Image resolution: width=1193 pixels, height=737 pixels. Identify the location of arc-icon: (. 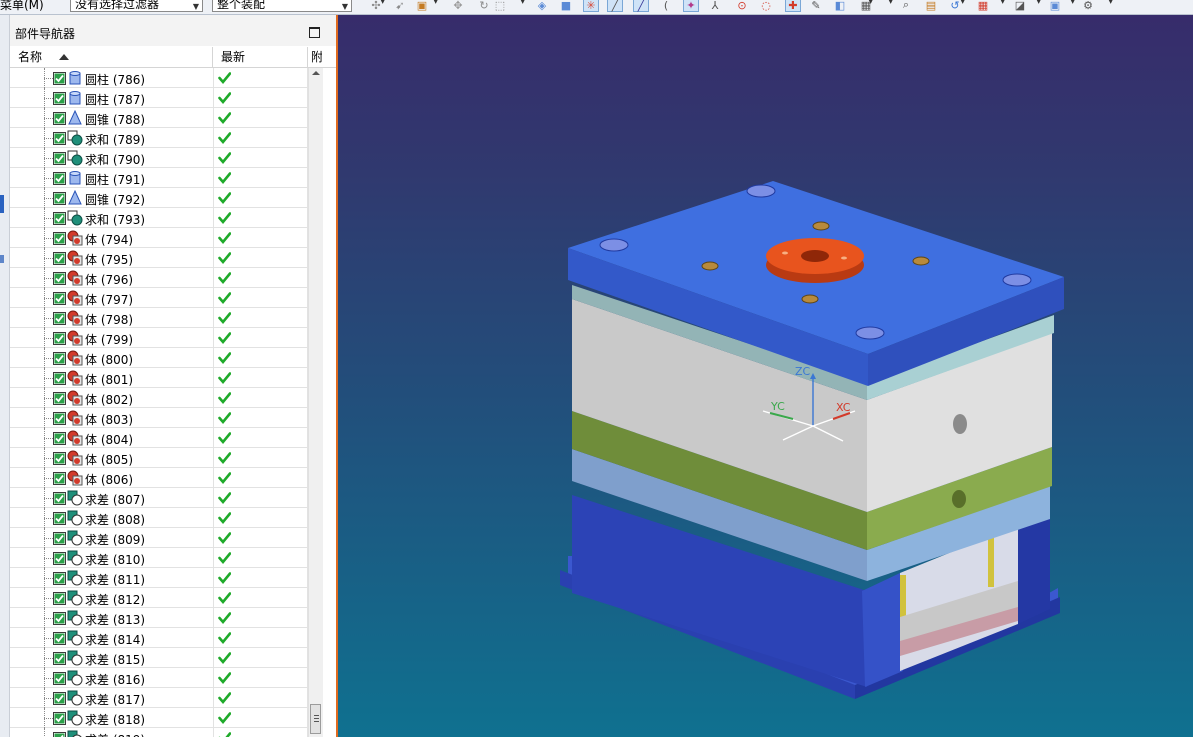
(666, 6).